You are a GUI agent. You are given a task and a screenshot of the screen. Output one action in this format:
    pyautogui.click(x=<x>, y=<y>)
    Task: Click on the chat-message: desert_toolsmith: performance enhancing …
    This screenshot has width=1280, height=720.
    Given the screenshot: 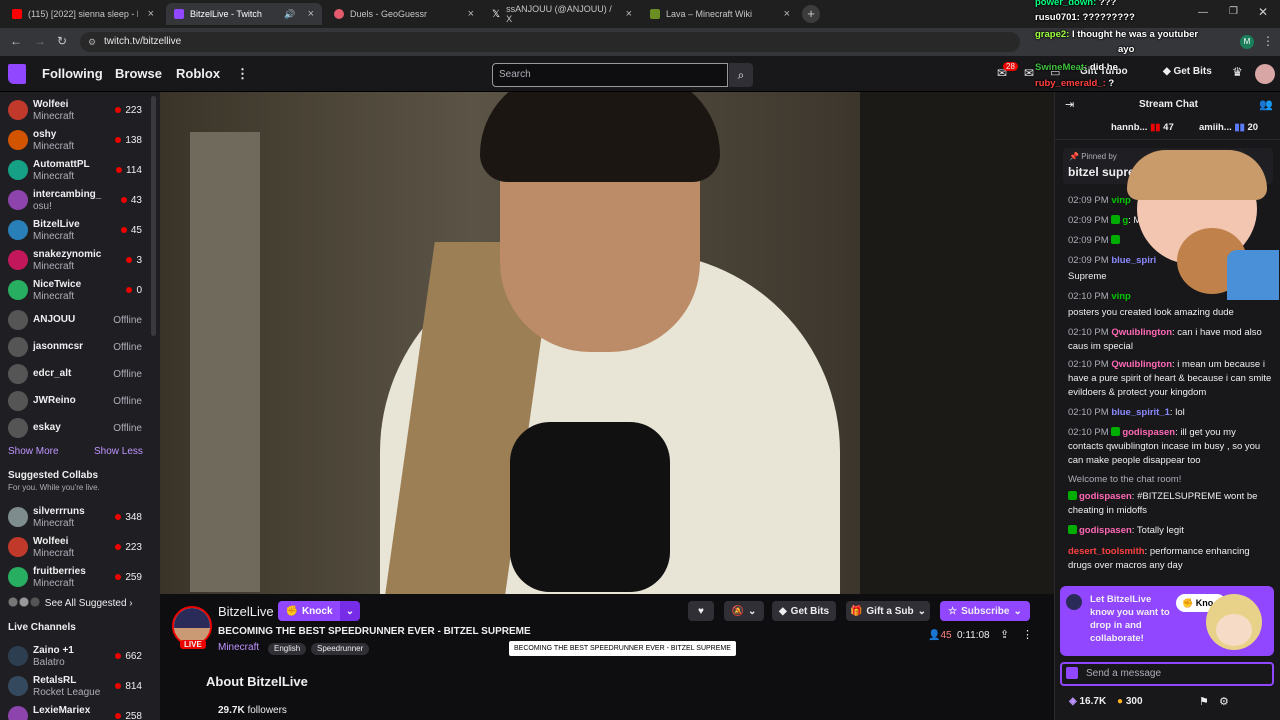 What is the action you would take?
    pyautogui.click(x=1170, y=559)
    